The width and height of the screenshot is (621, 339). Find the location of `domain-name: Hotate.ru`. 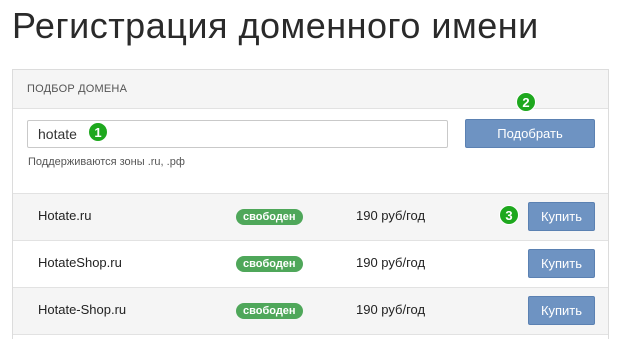

domain-name: Hotate.ru is located at coordinates (65, 215).